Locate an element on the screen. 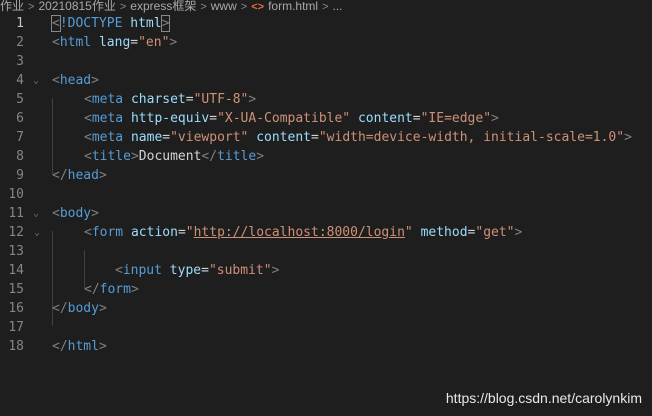  line-number: 10 is located at coordinates (16, 194).